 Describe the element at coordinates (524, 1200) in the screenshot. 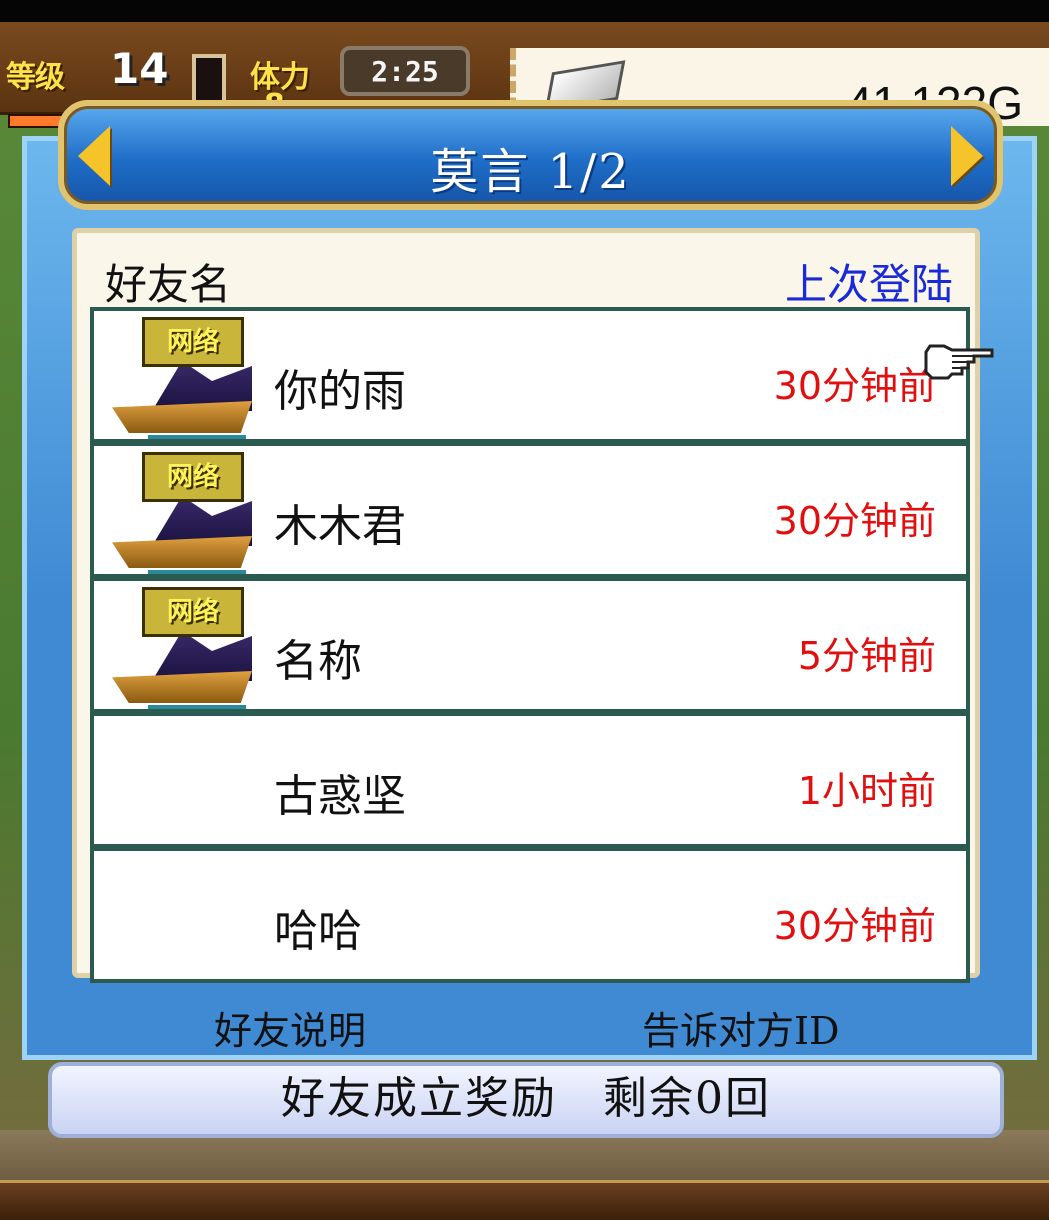

I see `bottom-menu-bar` at that location.